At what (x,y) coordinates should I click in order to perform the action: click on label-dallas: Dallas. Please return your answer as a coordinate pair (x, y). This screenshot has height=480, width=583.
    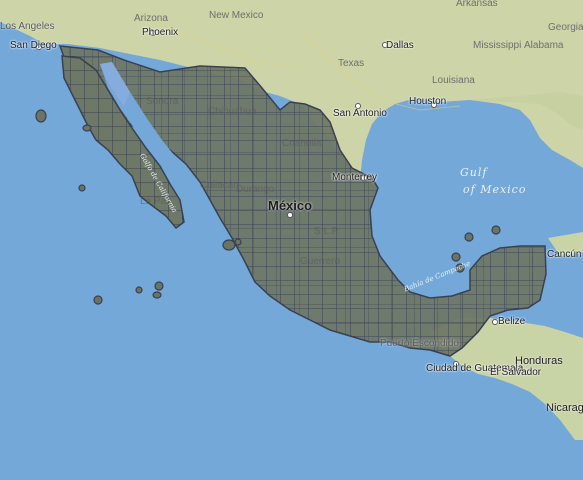
    Looking at the image, I should click on (400, 45).